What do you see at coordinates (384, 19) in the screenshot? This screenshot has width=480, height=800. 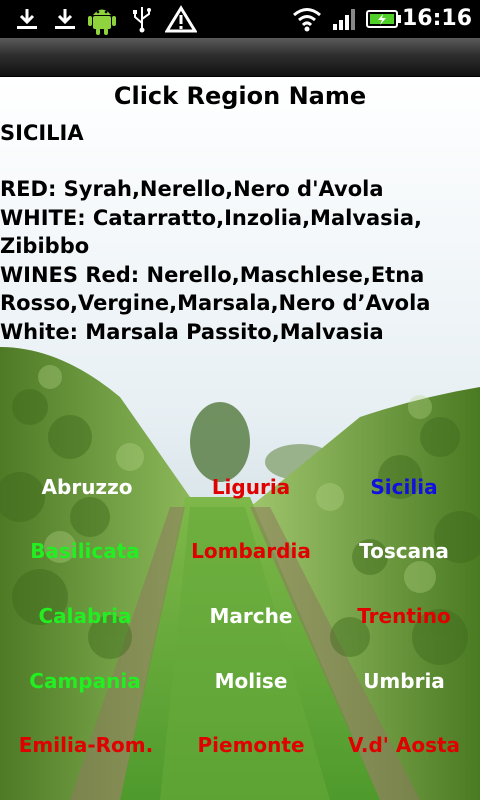 I see `battery-charging-icon` at bounding box center [384, 19].